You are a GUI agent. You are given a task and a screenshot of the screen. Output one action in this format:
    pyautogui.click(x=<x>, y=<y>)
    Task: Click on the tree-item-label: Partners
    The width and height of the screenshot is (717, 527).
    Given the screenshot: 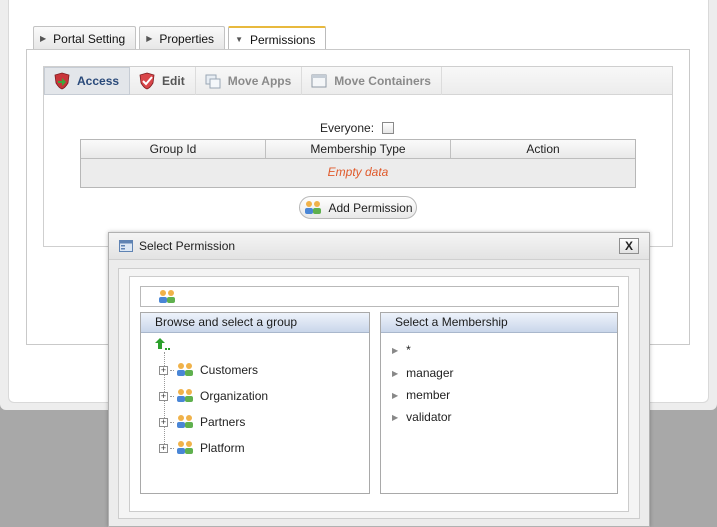 What is the action you would take?
    pyautogui.click(x=223, y=422)
    